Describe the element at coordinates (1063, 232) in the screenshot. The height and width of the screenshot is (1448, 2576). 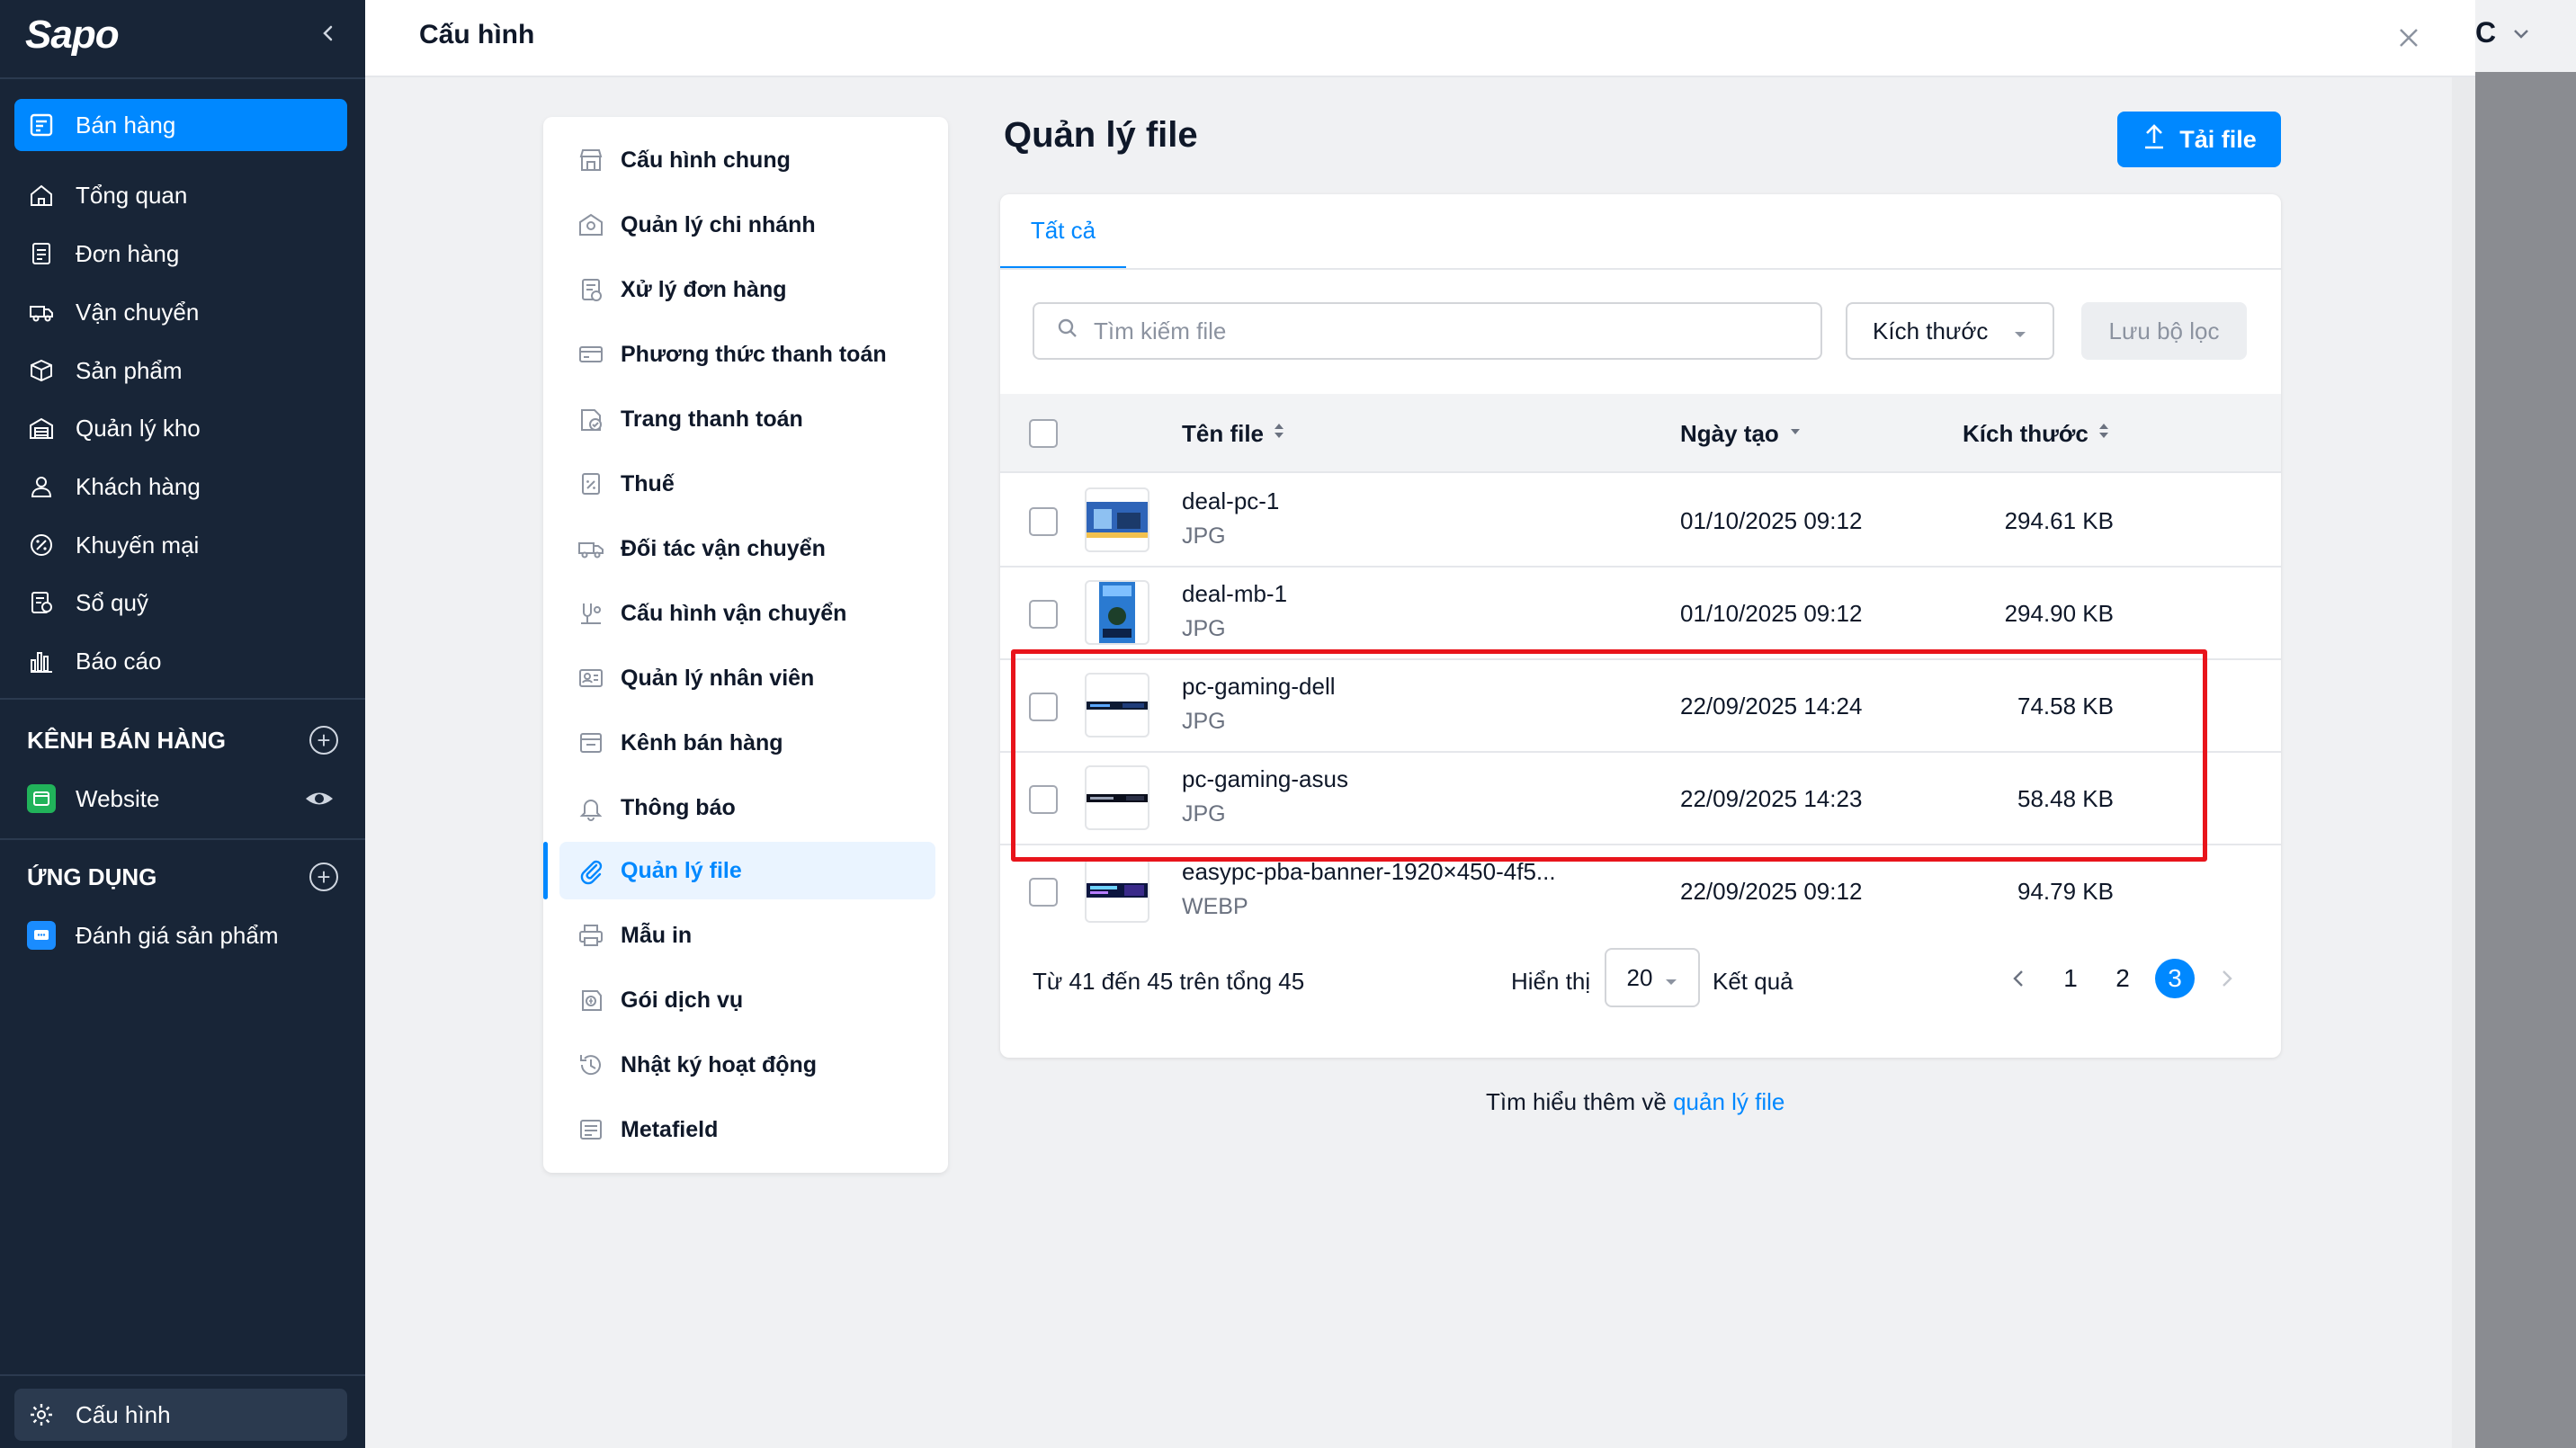
I see `tab-all: Tất cả` at that location.